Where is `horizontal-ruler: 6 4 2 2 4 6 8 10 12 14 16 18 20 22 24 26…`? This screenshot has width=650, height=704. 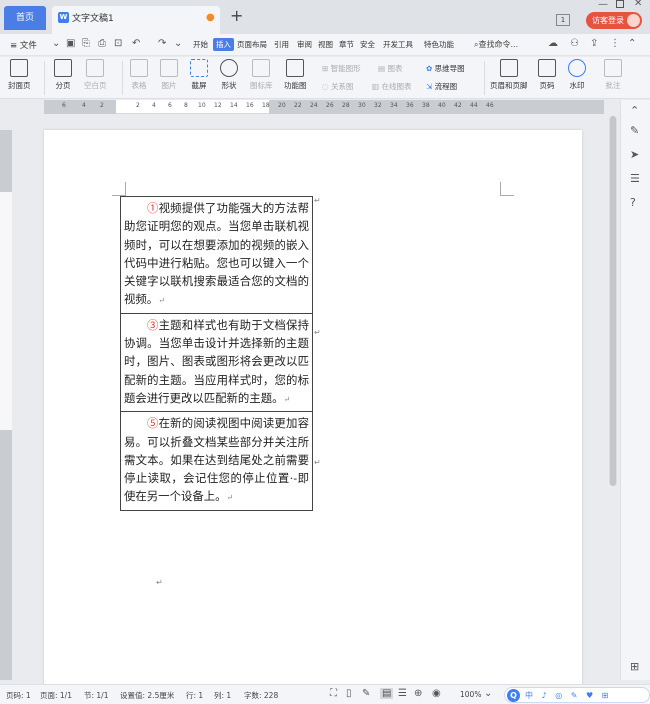
horizontal-ruler: 6 4 2 2 4 6 8 10 12 14 16 18 20 22 24 26… is located at coordinates (324, 107).